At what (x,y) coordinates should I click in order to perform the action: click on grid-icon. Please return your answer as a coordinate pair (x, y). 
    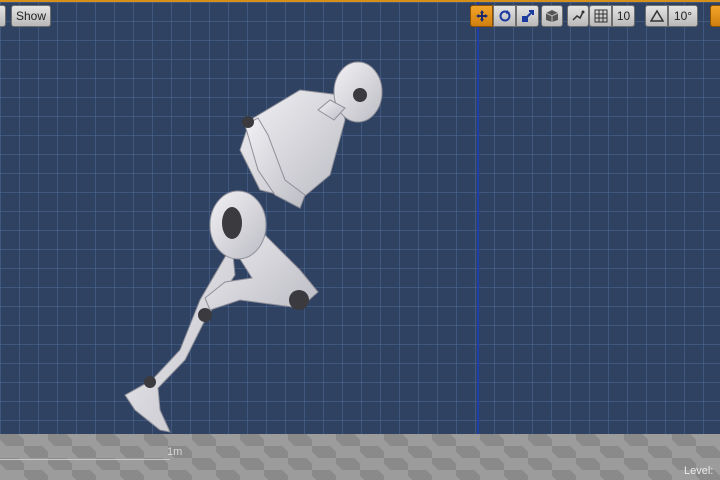
    Looking at the image, I should click on (600, 16).